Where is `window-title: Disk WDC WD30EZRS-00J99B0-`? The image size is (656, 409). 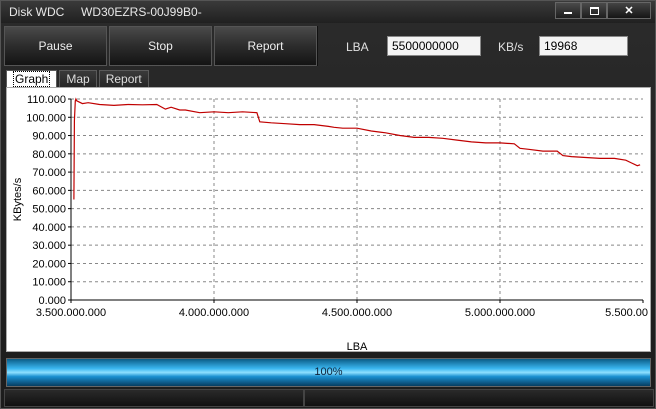 window-title: Disk WDC WD30EZRS-00J99B0- is located at coordinates (105, 12).